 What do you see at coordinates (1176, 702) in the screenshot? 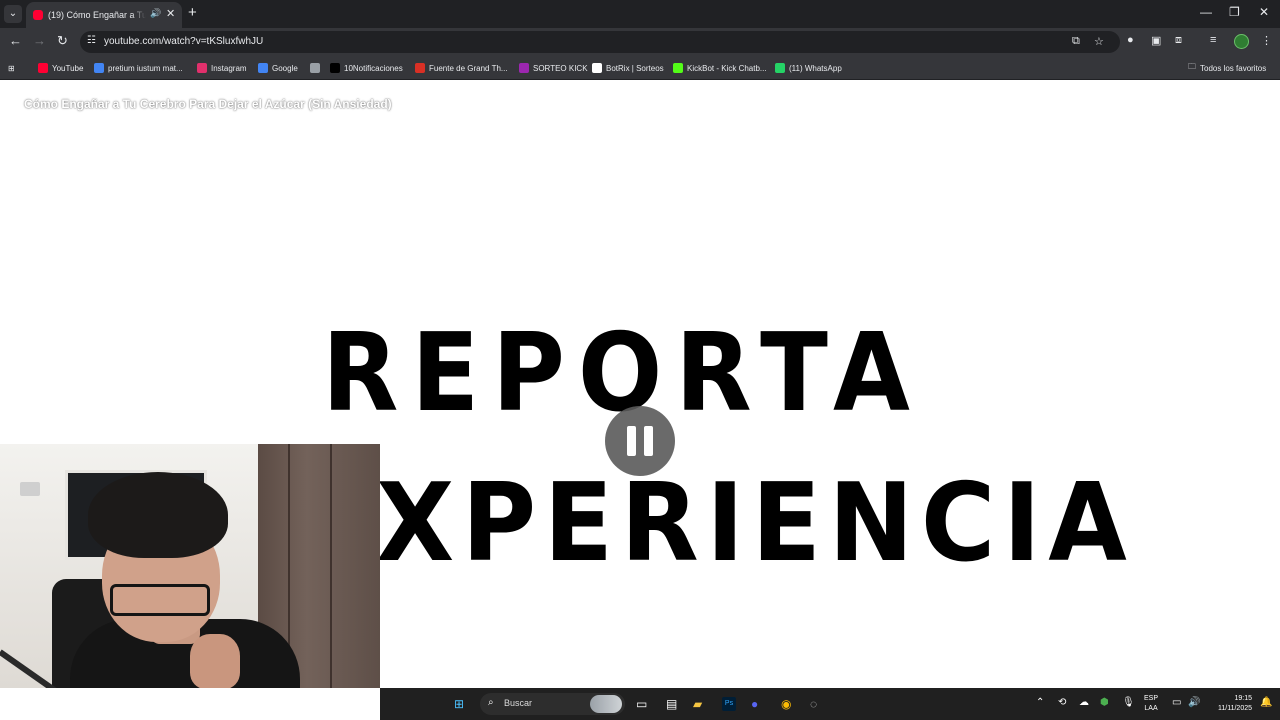
I see `network-icon: ▭` at bounding box center [1176, 702].